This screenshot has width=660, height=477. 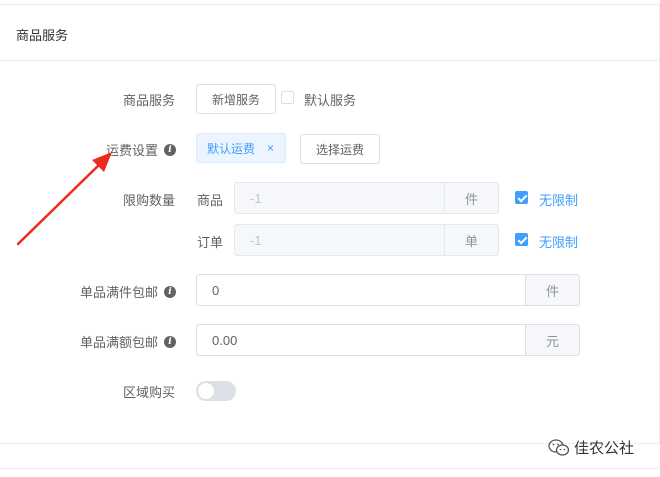 I want to click on watermark: 佳农公社, so click(x=591, y=447).